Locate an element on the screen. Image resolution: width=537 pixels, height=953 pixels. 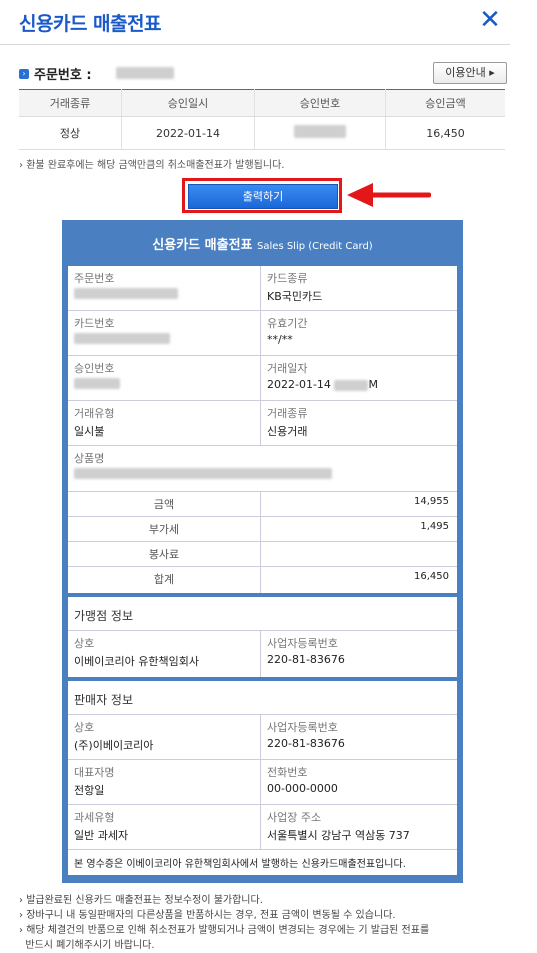
table-row: 정상 2022-01-14 16,450 is located at coordinates (262, 133).